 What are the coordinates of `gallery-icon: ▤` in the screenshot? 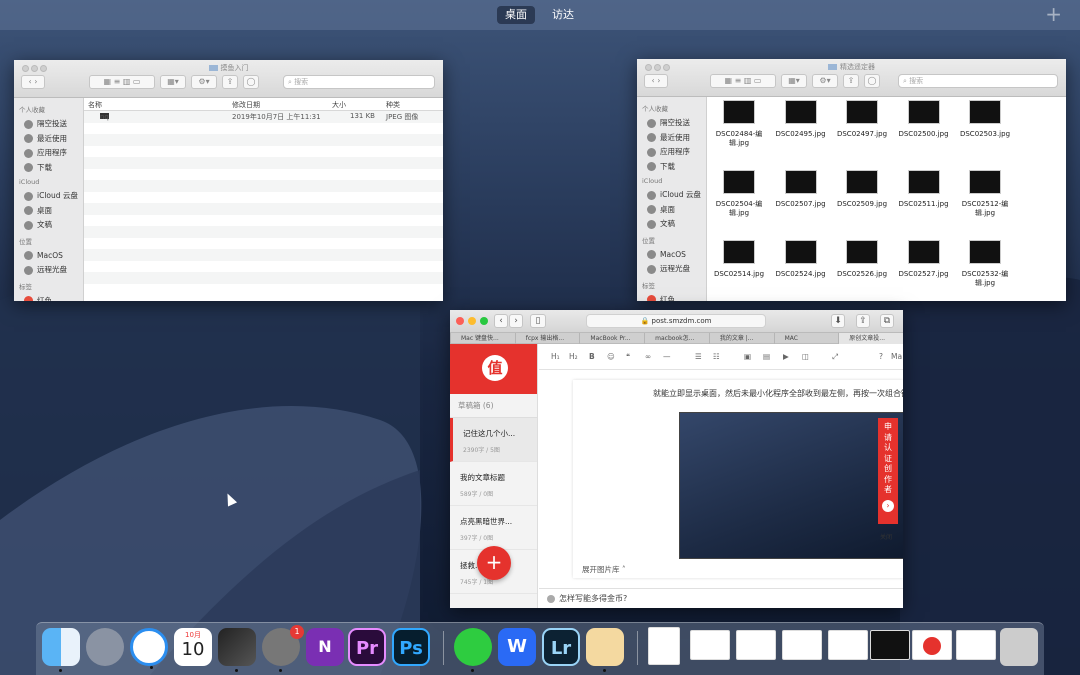 It's located at (766, 356).